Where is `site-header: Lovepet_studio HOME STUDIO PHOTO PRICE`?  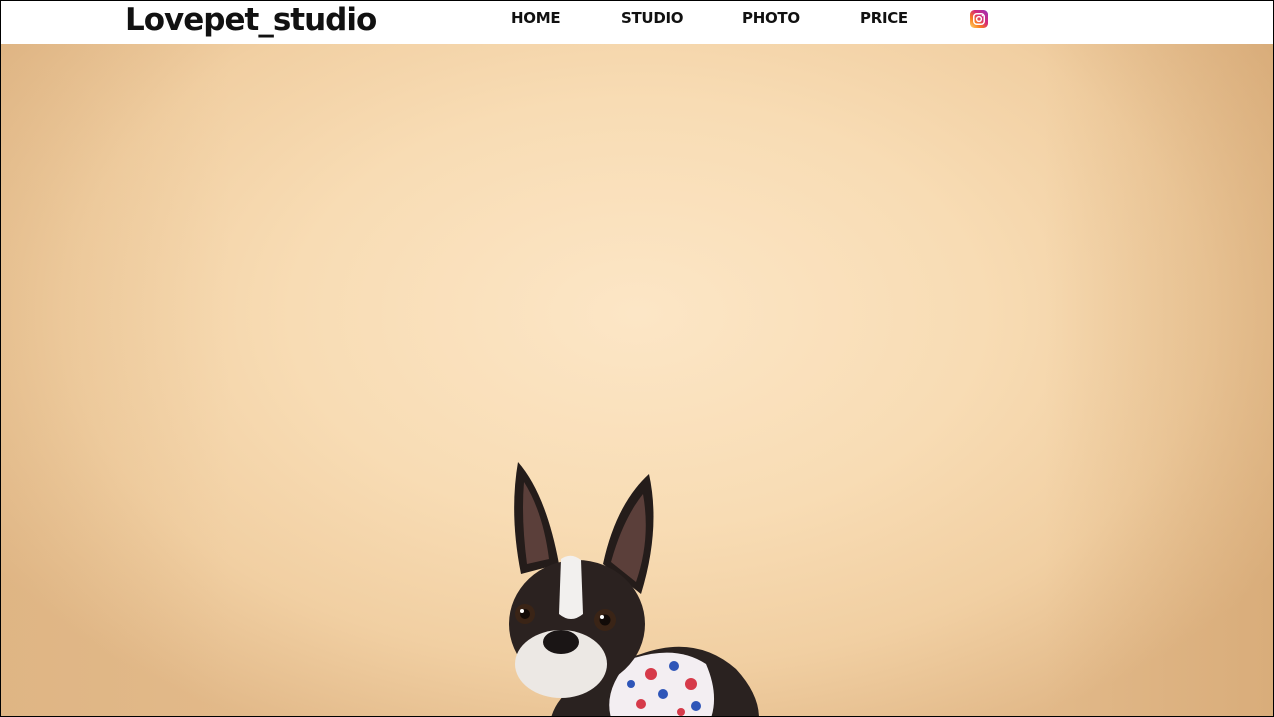 site-header: Lovepet_studio HOME STUDIO PHOTO PRICE is located at coordinates (637, 22).